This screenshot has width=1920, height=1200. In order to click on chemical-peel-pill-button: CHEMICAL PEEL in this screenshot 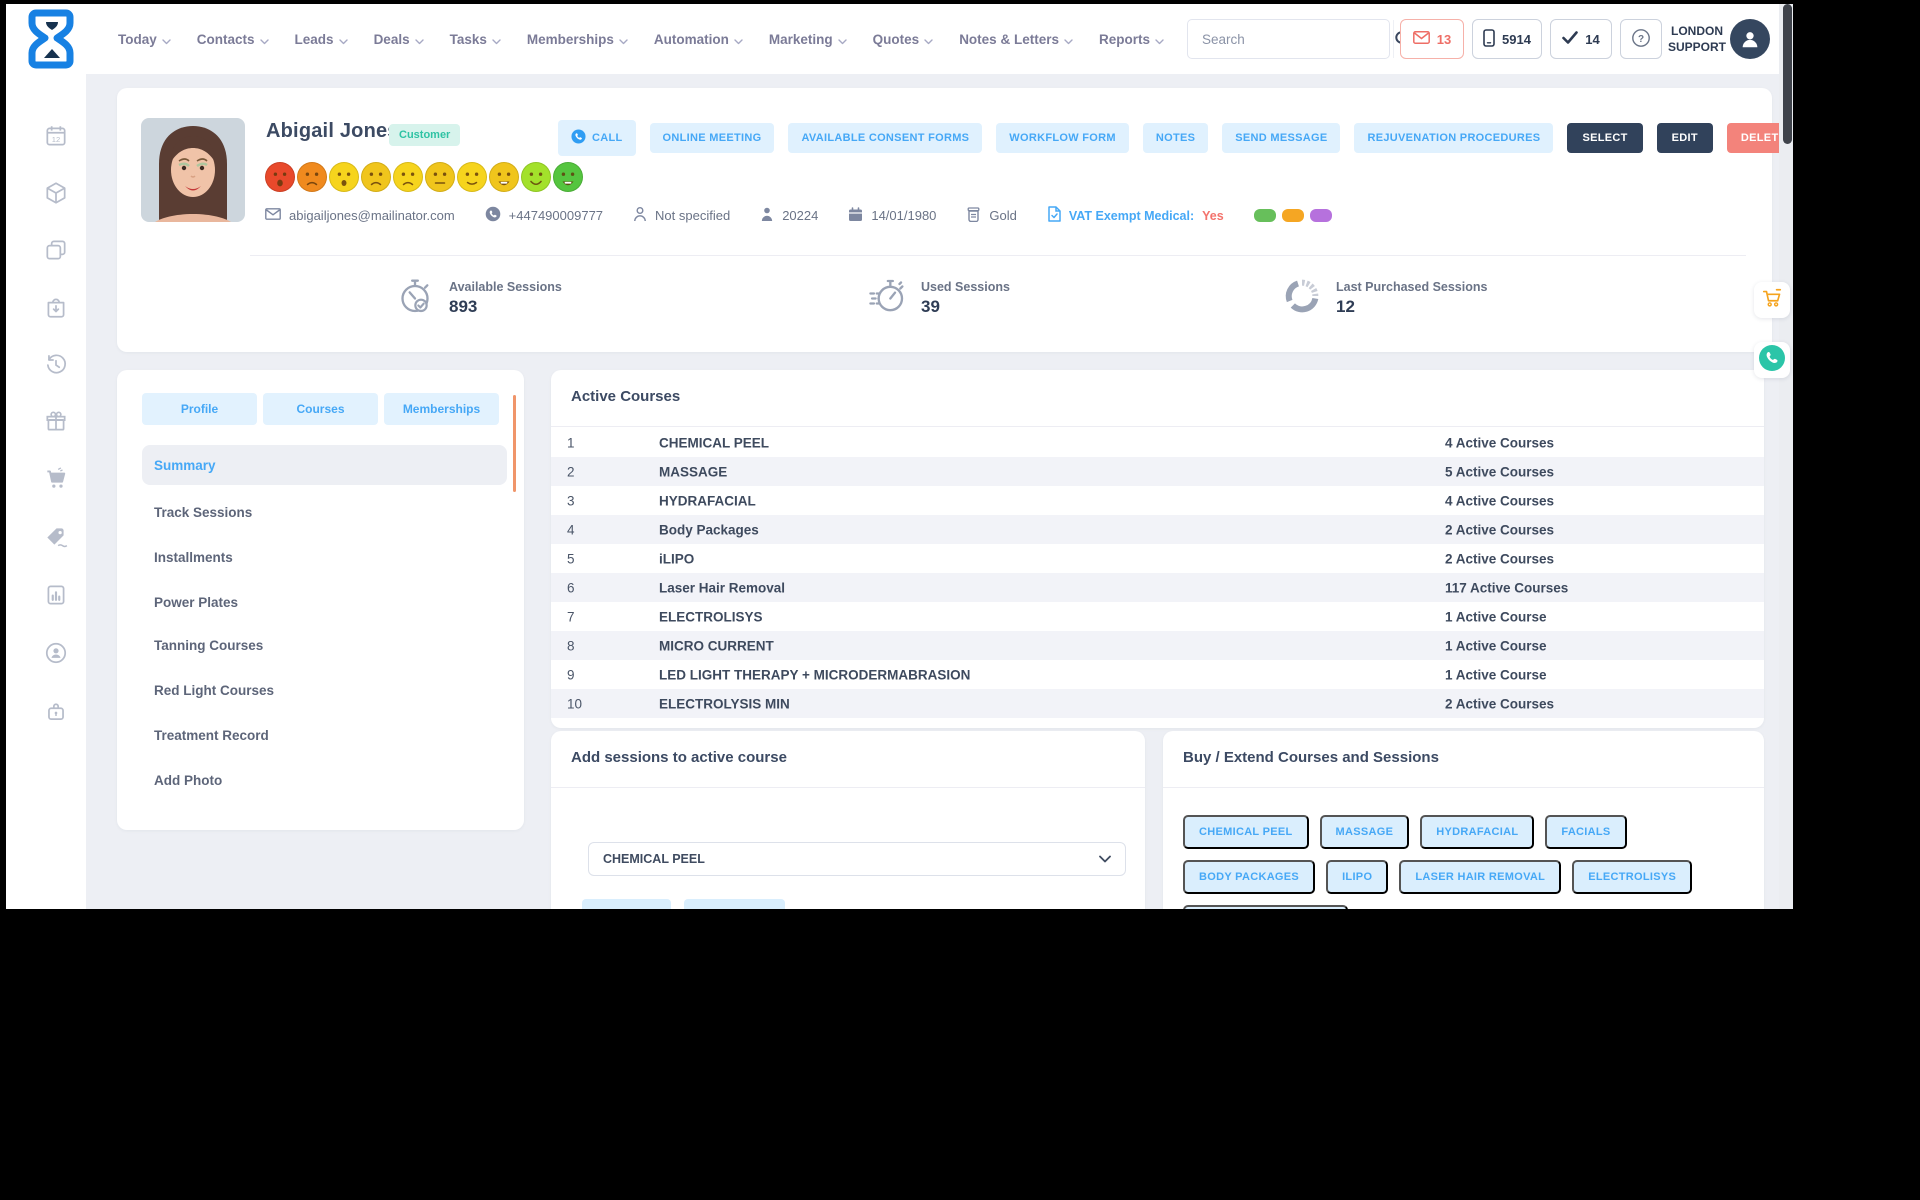, I will do `click(1246, 832)`.